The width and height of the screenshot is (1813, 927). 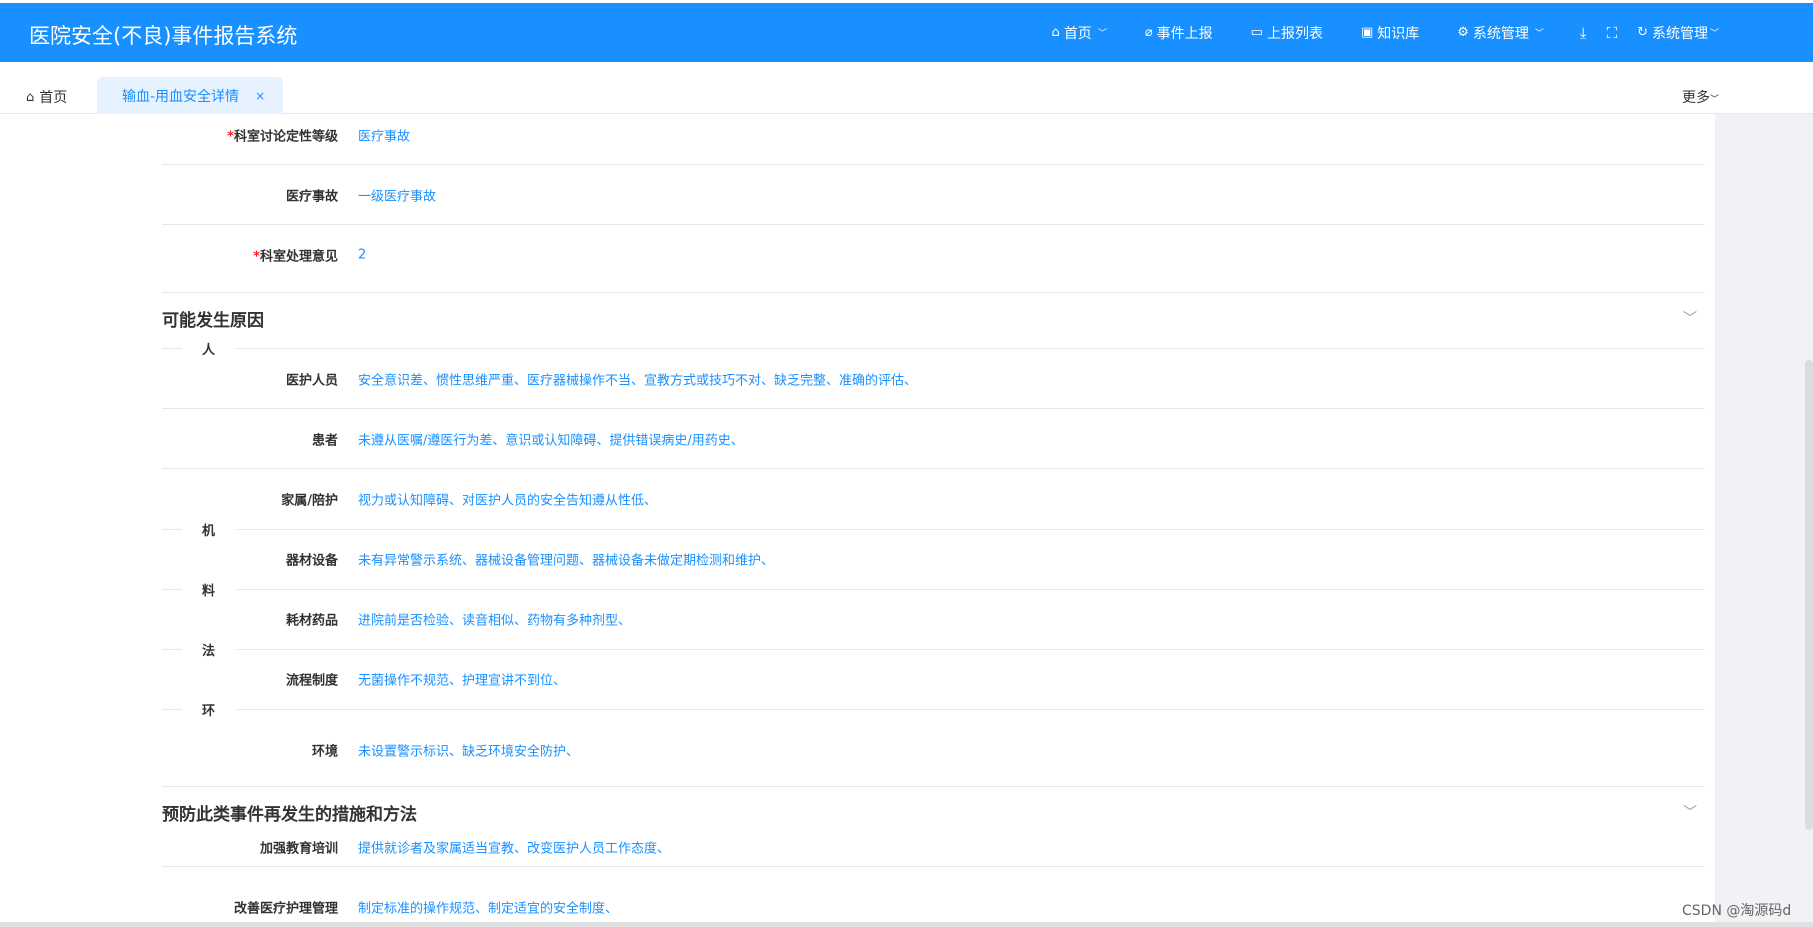 What do you see at coordinates (285, 909) in the screenshot?
I see `field-label: 改善医疗护理管理` at bounding box center [285, 909].